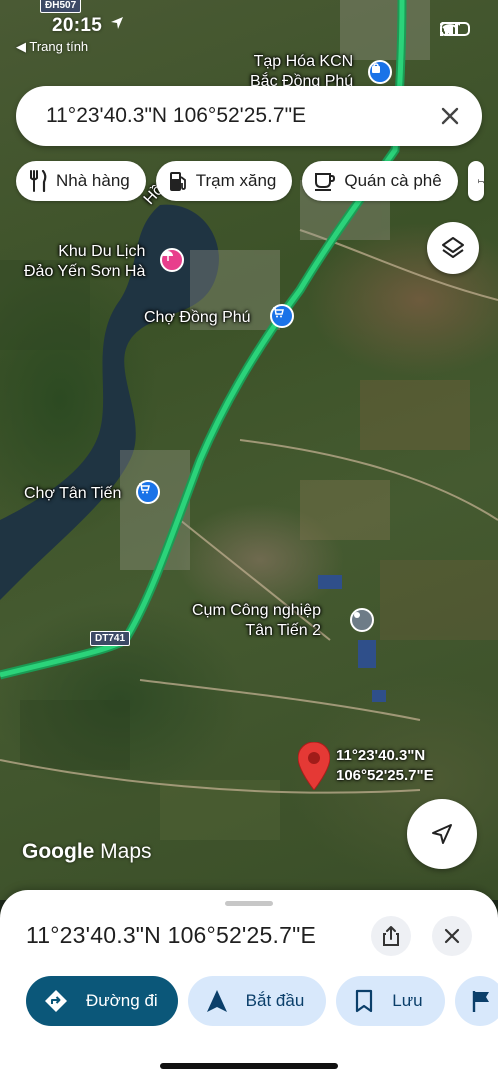  What do you see at coordinates (380, 72) in the screenshot?
I see `shopping-bag-icon` at bounding box center [380, 72].